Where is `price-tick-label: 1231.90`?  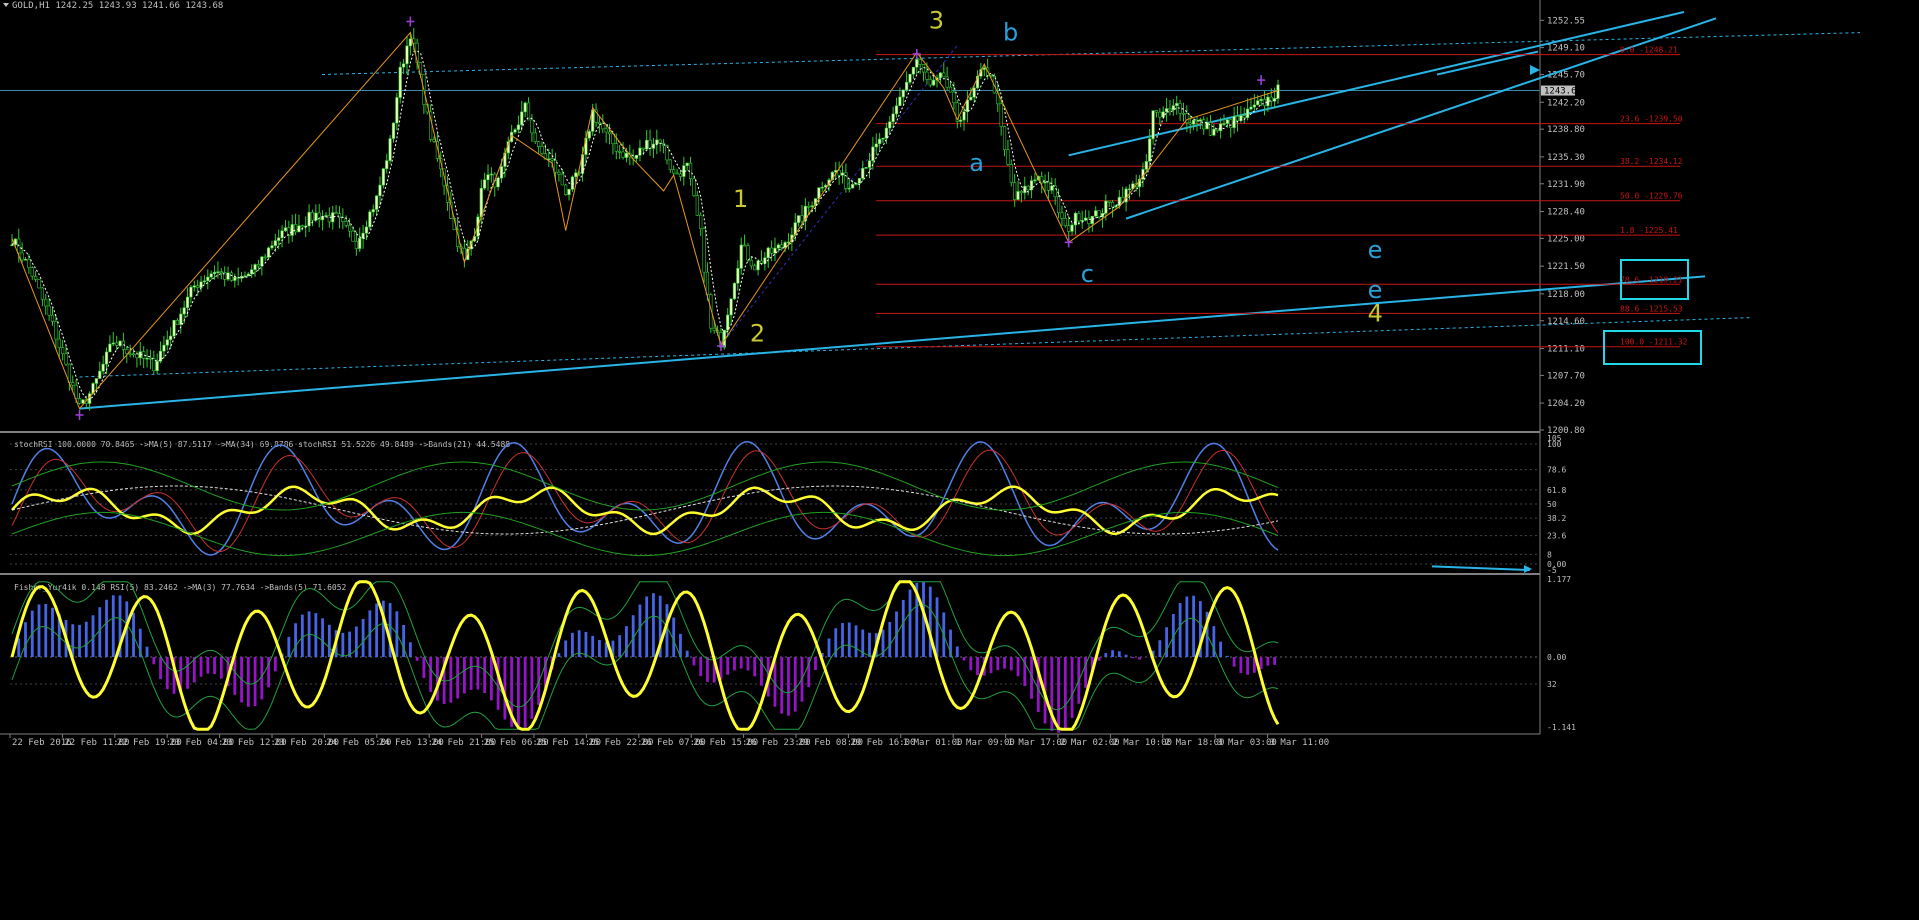 price-tick-label: 1231.90 is located at coordinates (1566, 185).